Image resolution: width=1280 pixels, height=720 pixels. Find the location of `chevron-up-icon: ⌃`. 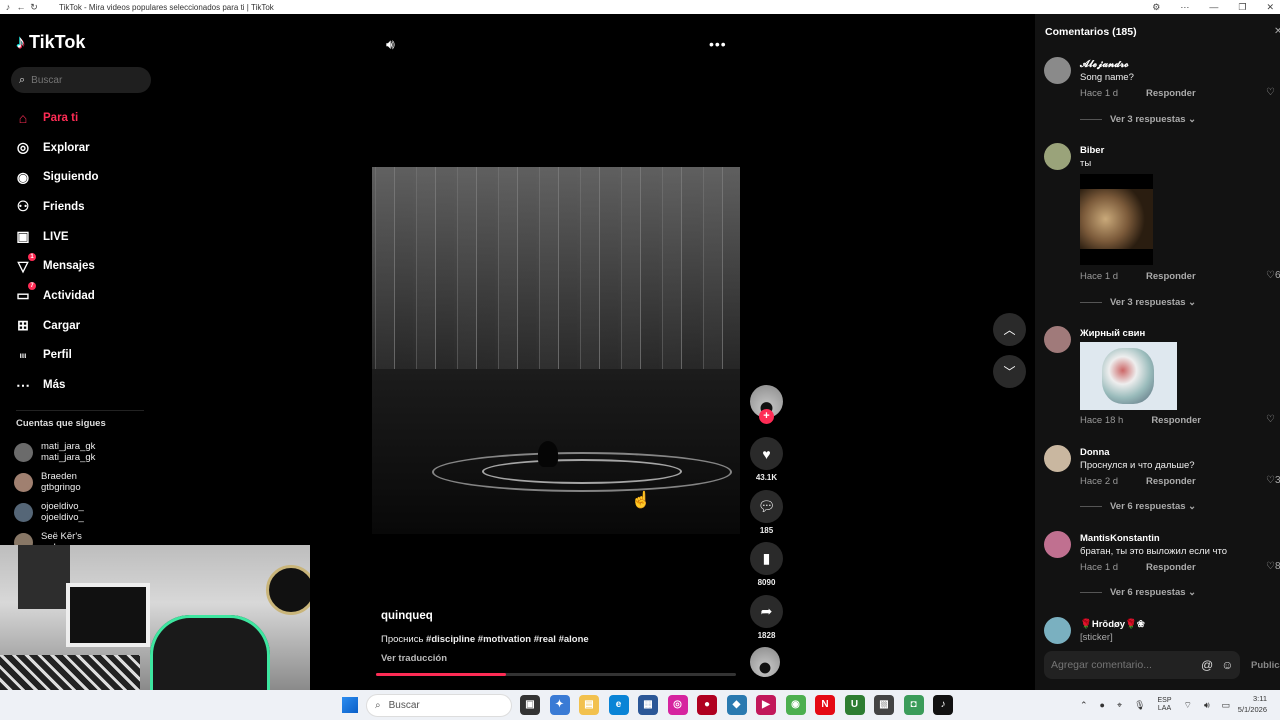

chevron-up-icon: ⌃ is located at coordinates (1084, 705).